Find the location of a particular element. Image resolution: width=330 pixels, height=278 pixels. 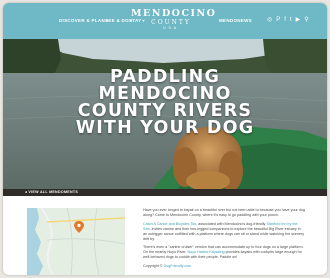

nav-discover-plan-label: DISCOVER & PLAN is located at coordinates (82, 20).